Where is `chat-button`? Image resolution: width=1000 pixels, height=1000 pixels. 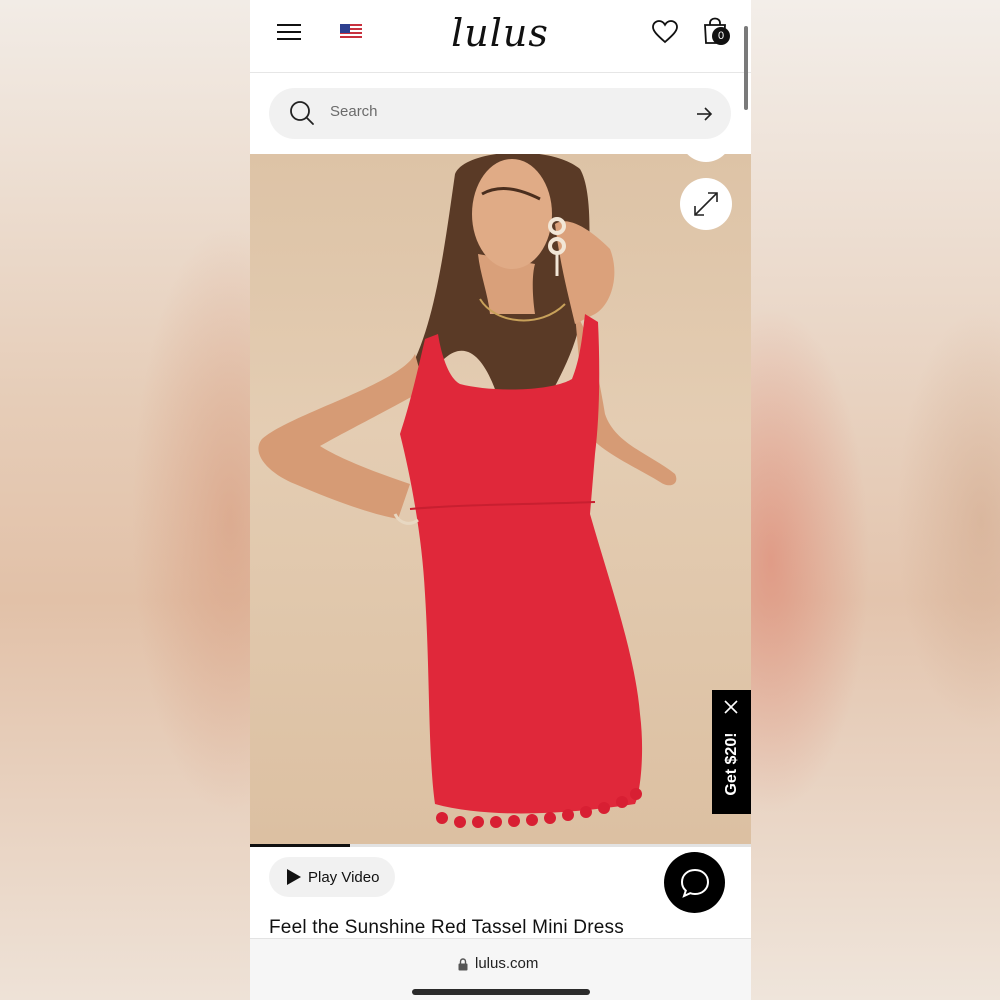 chat-button is located at coordinates (694, 882).